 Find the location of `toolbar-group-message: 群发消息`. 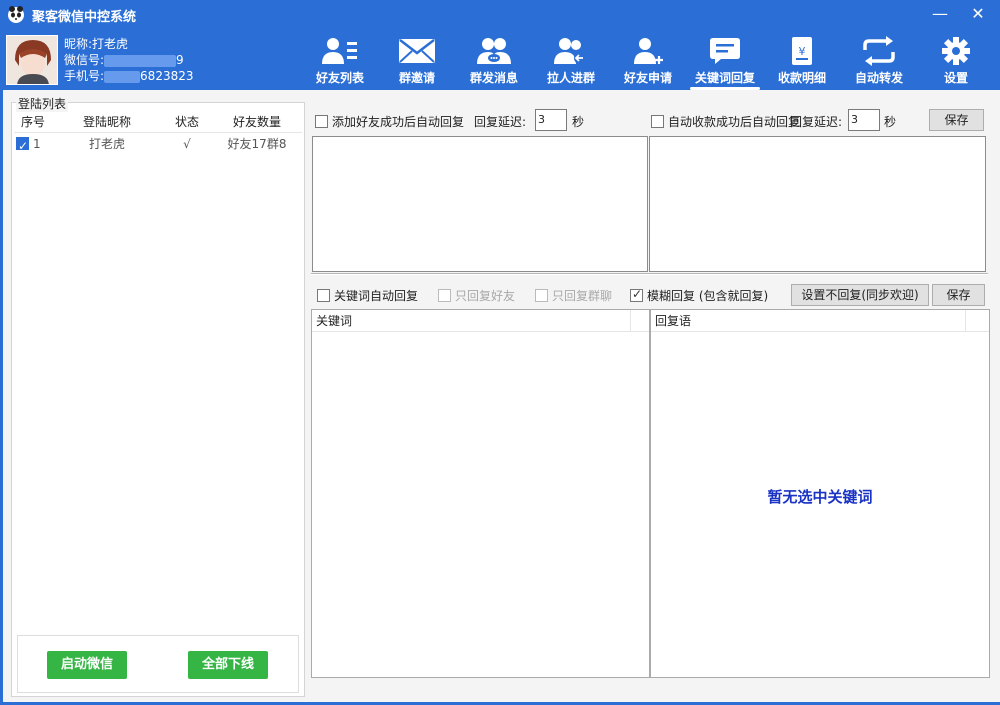

toolbar-group-message: 群发消息 is located at coordinates (494, 63).